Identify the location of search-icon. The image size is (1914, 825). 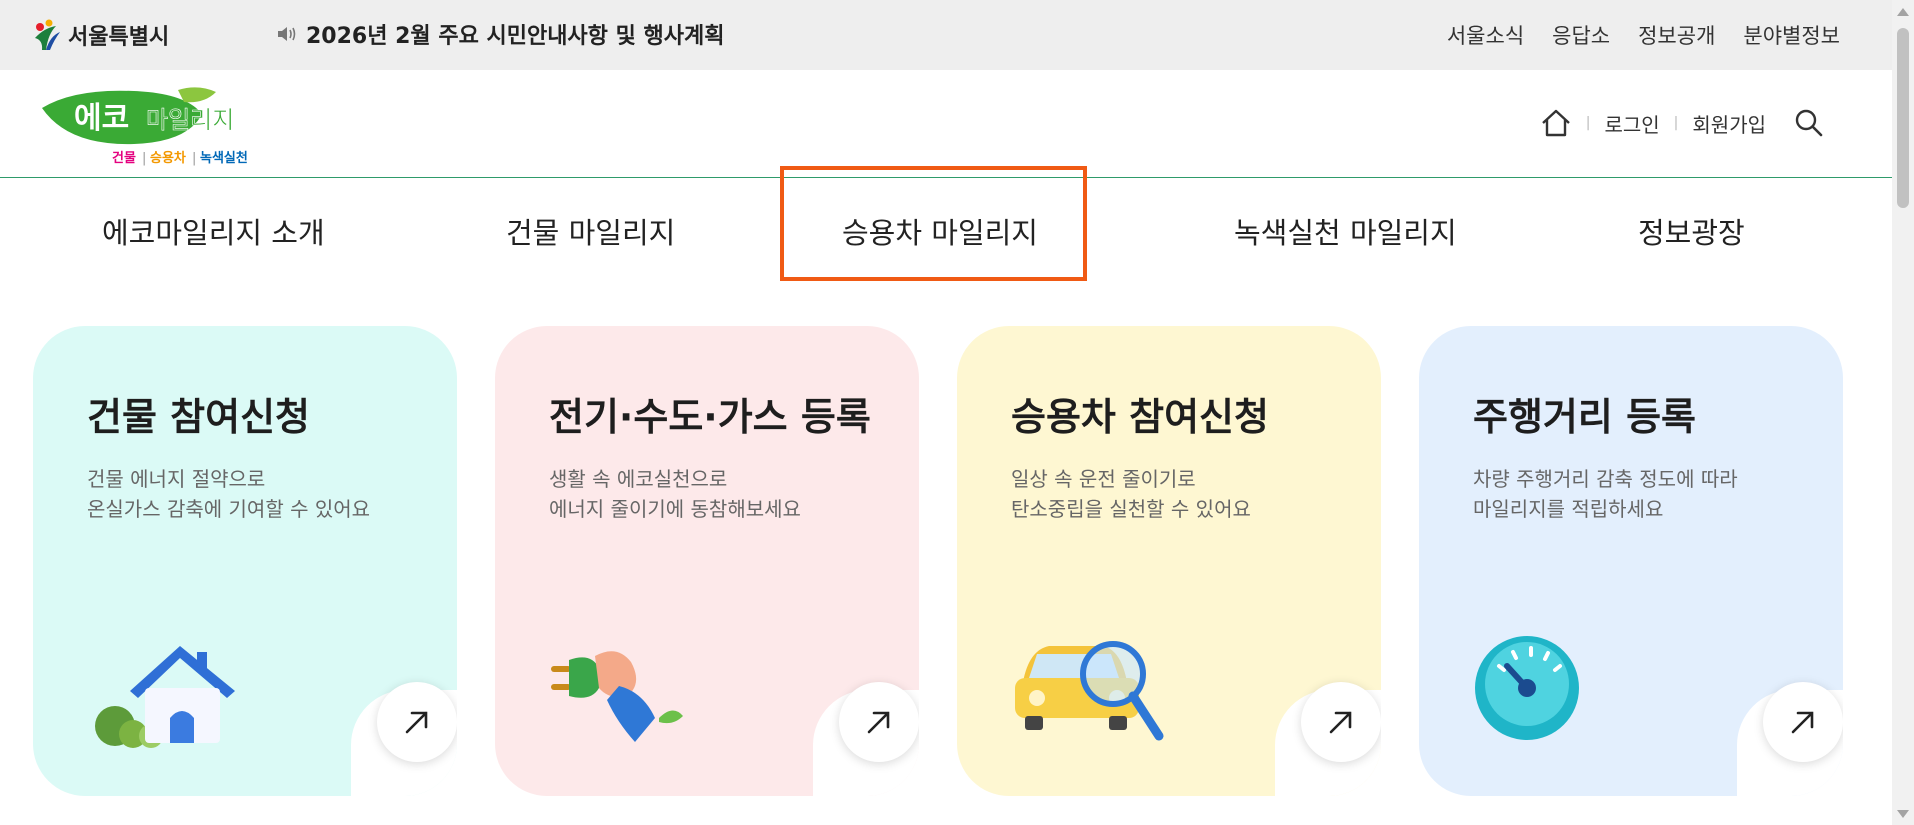
(1809, 123).